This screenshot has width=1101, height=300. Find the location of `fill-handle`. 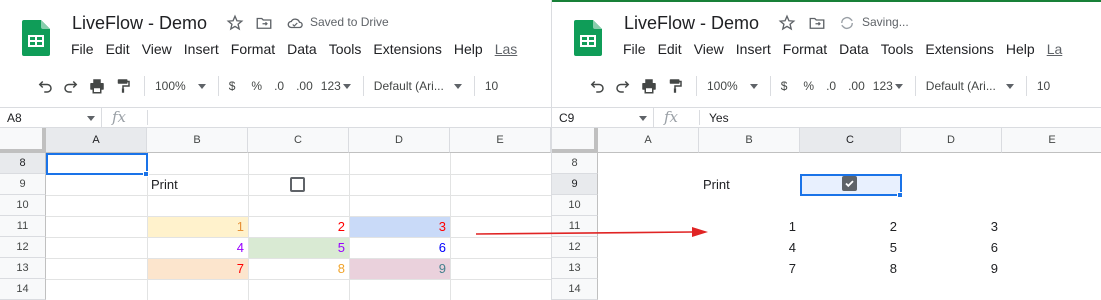

fill-handle is located at coordinates (900, 195).